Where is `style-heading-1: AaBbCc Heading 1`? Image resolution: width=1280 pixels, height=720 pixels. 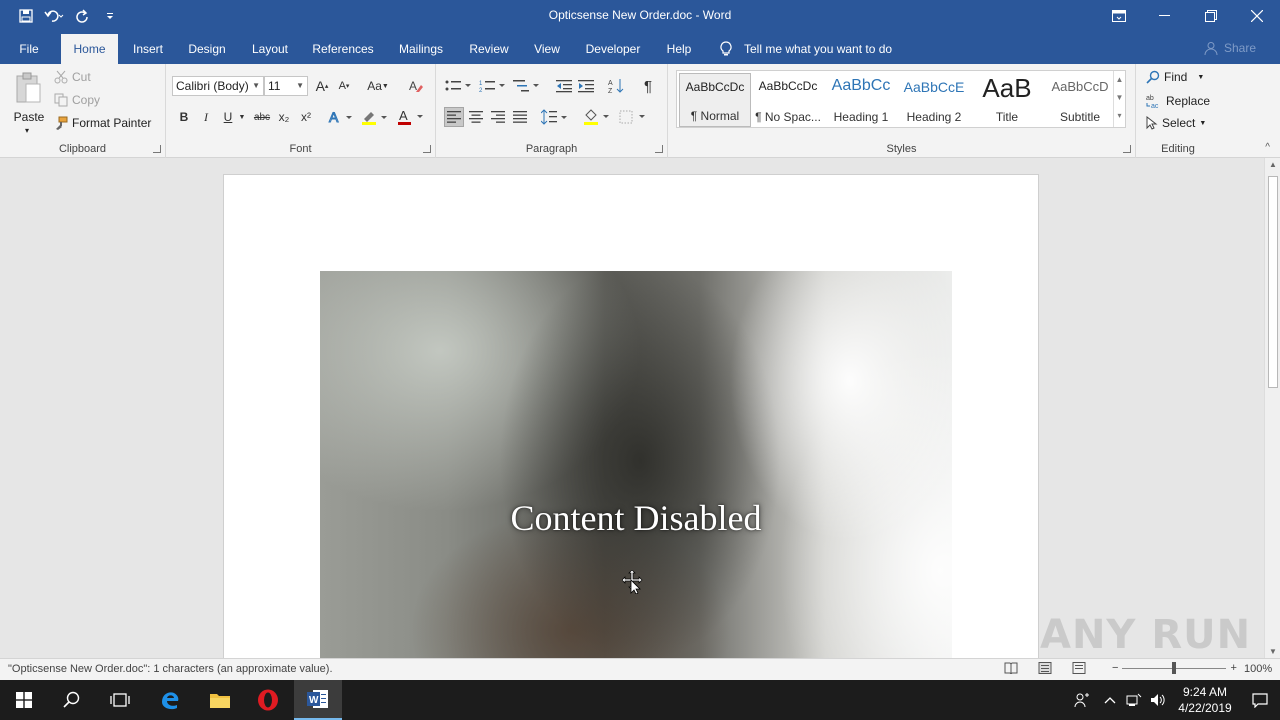 style-heading-1: AaBbCc Heading 1 is located at coordinates (861, 100).